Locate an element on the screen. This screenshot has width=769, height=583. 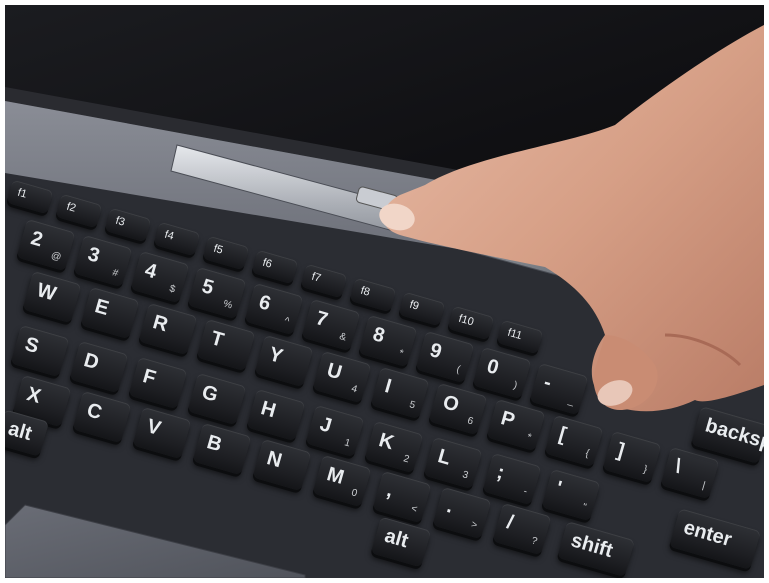
key-num-9-label: - is located at coordinates (547, 383).